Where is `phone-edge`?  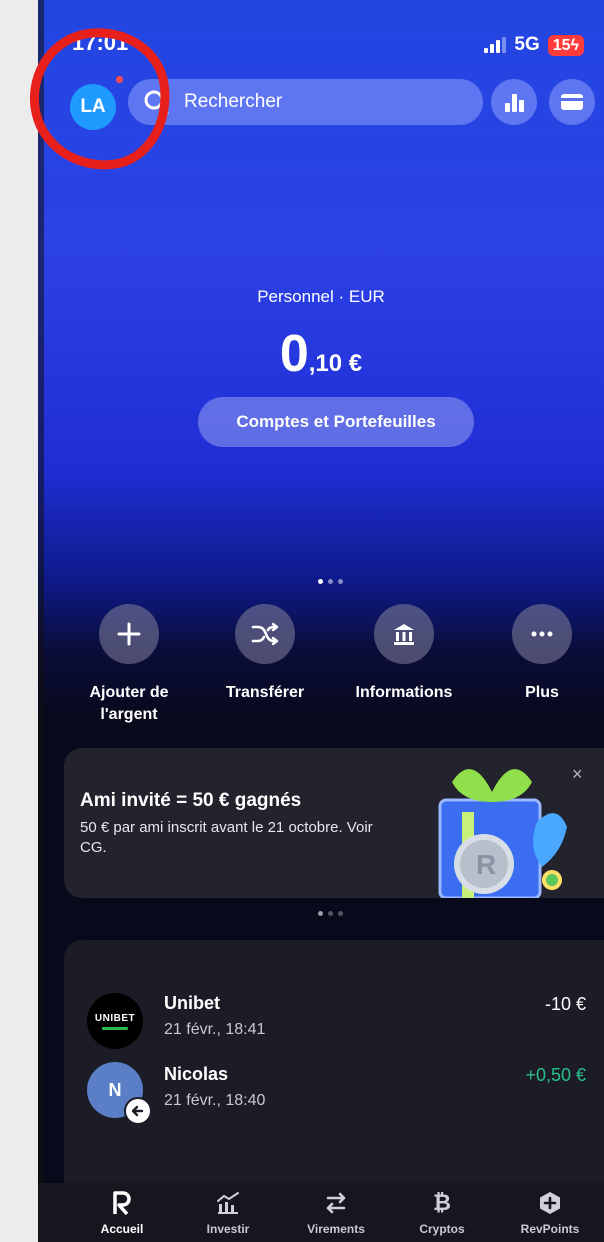 phone-edge is located at coordinates (41, 621).